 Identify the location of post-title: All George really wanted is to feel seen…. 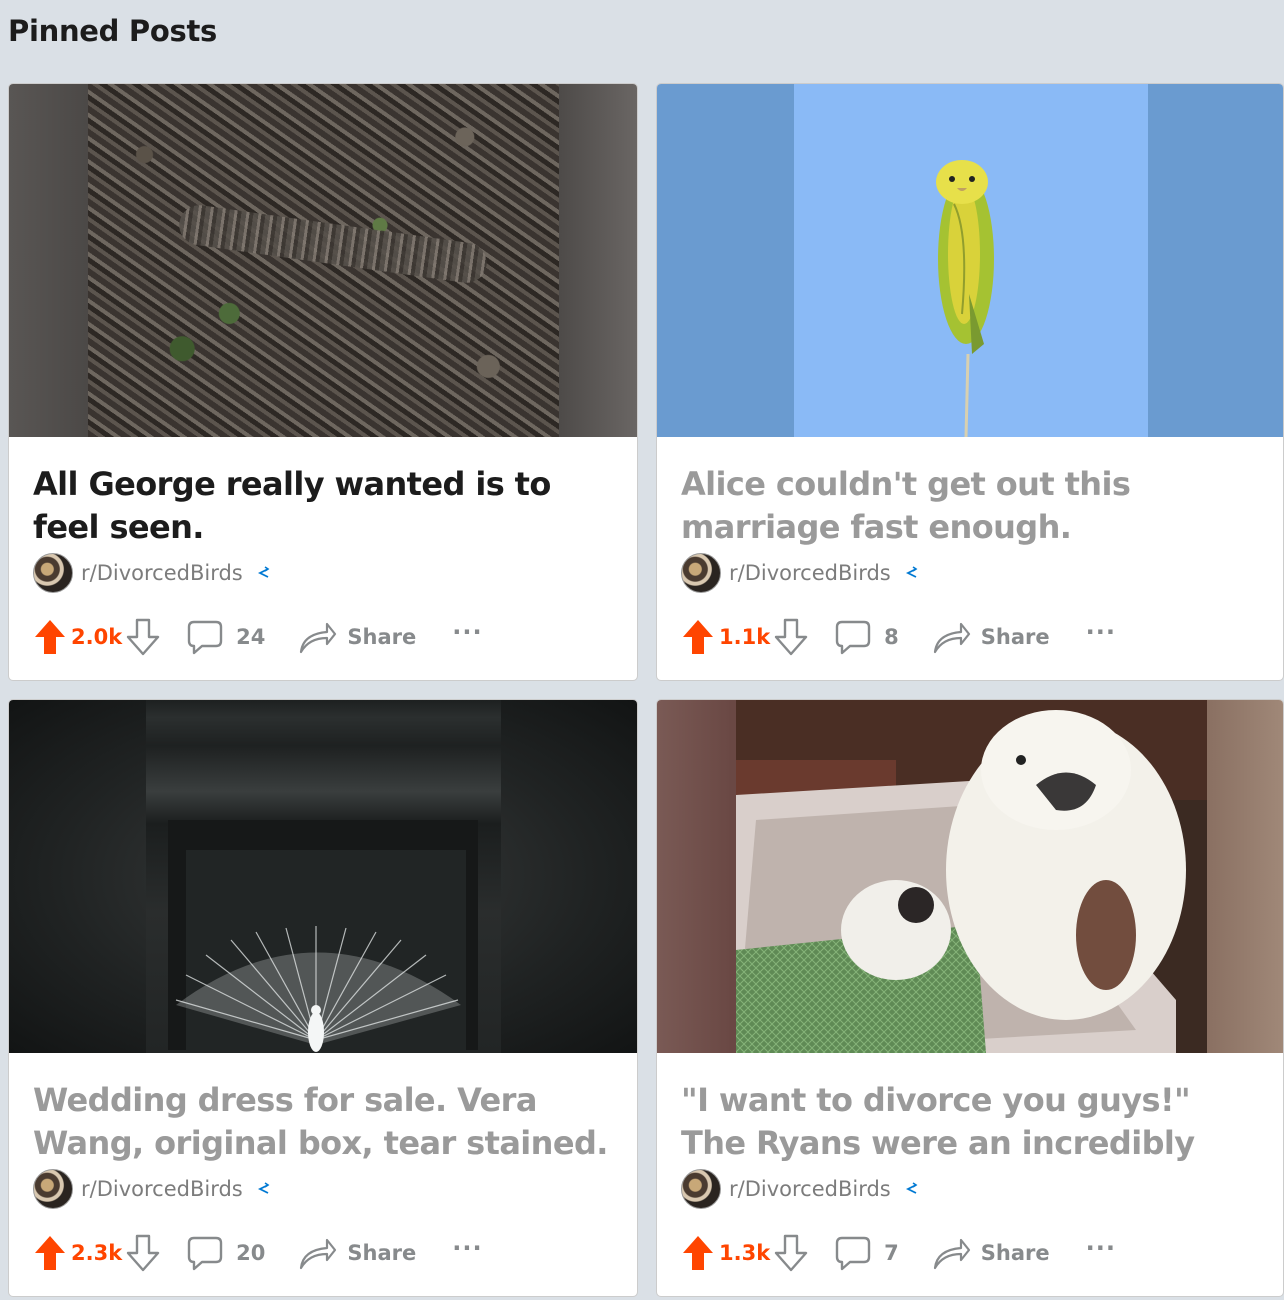
(323, 506).